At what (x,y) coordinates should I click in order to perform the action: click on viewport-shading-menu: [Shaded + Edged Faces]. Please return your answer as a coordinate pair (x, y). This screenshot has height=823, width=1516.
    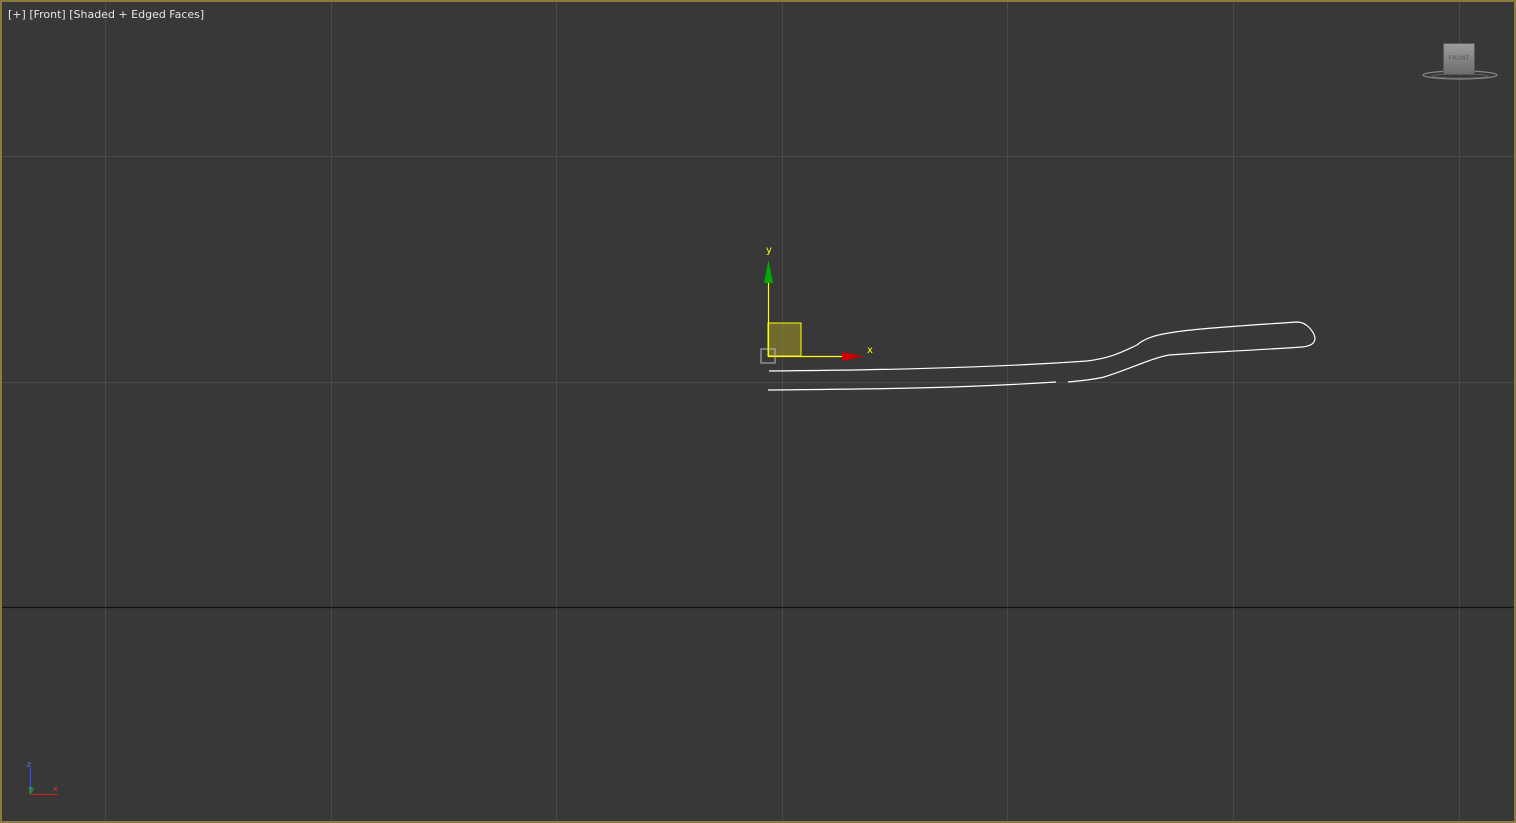
    Looking at the image, I should click on (136, 14).